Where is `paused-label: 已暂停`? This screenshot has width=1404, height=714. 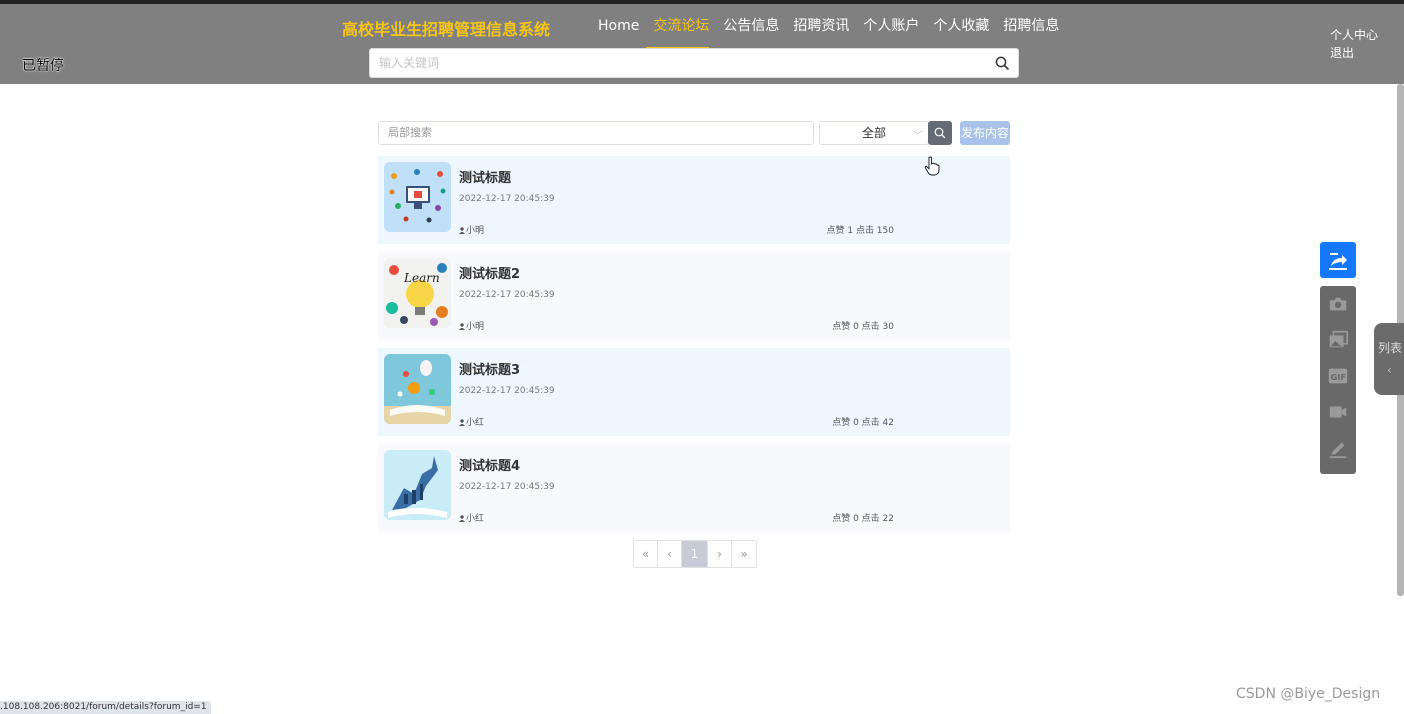
paused-label: 已暂停 is located at coordinates (43, 66).